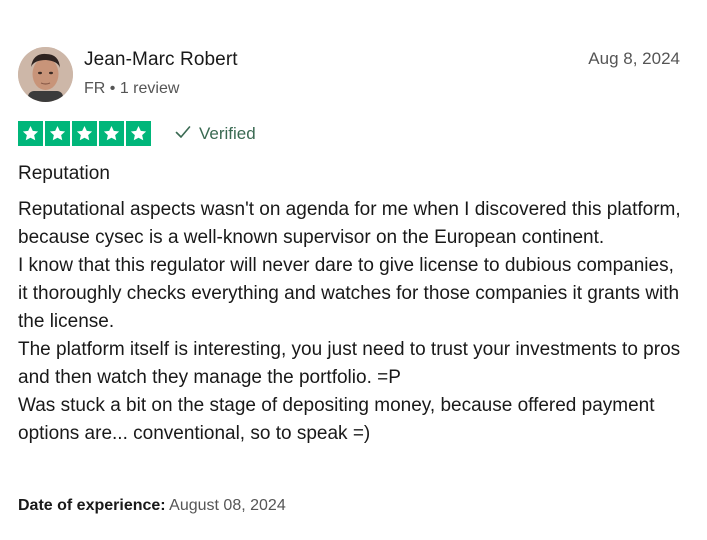 The width and height of the screenshot is (707, 540). Describe the element at coordinates (161, 60) in the screenshot. I see `reviewer-name: Jean-Marc Robert` at that location.